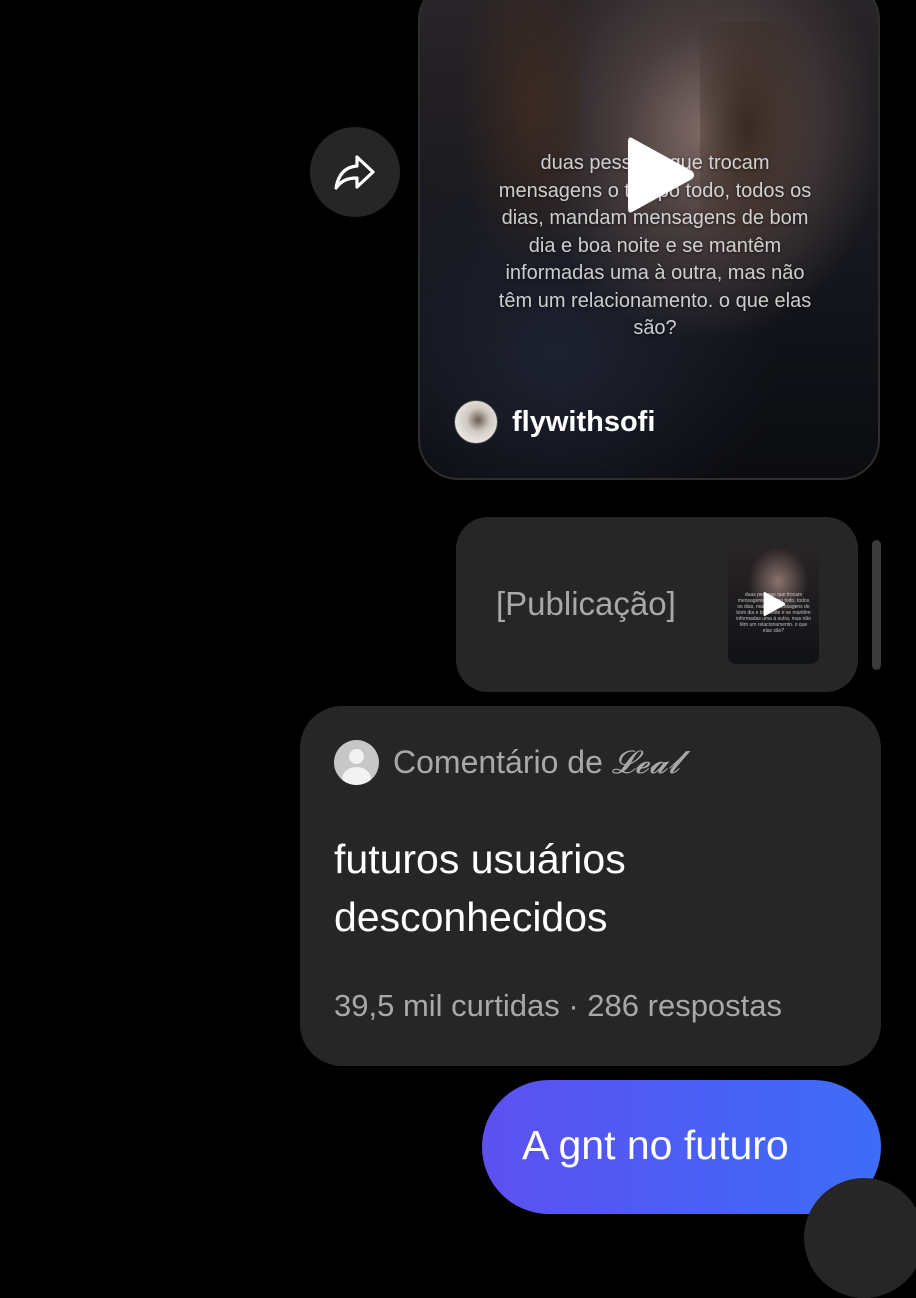  I want to click on comment-header-prefix: Comentário de, so click(498, 762).